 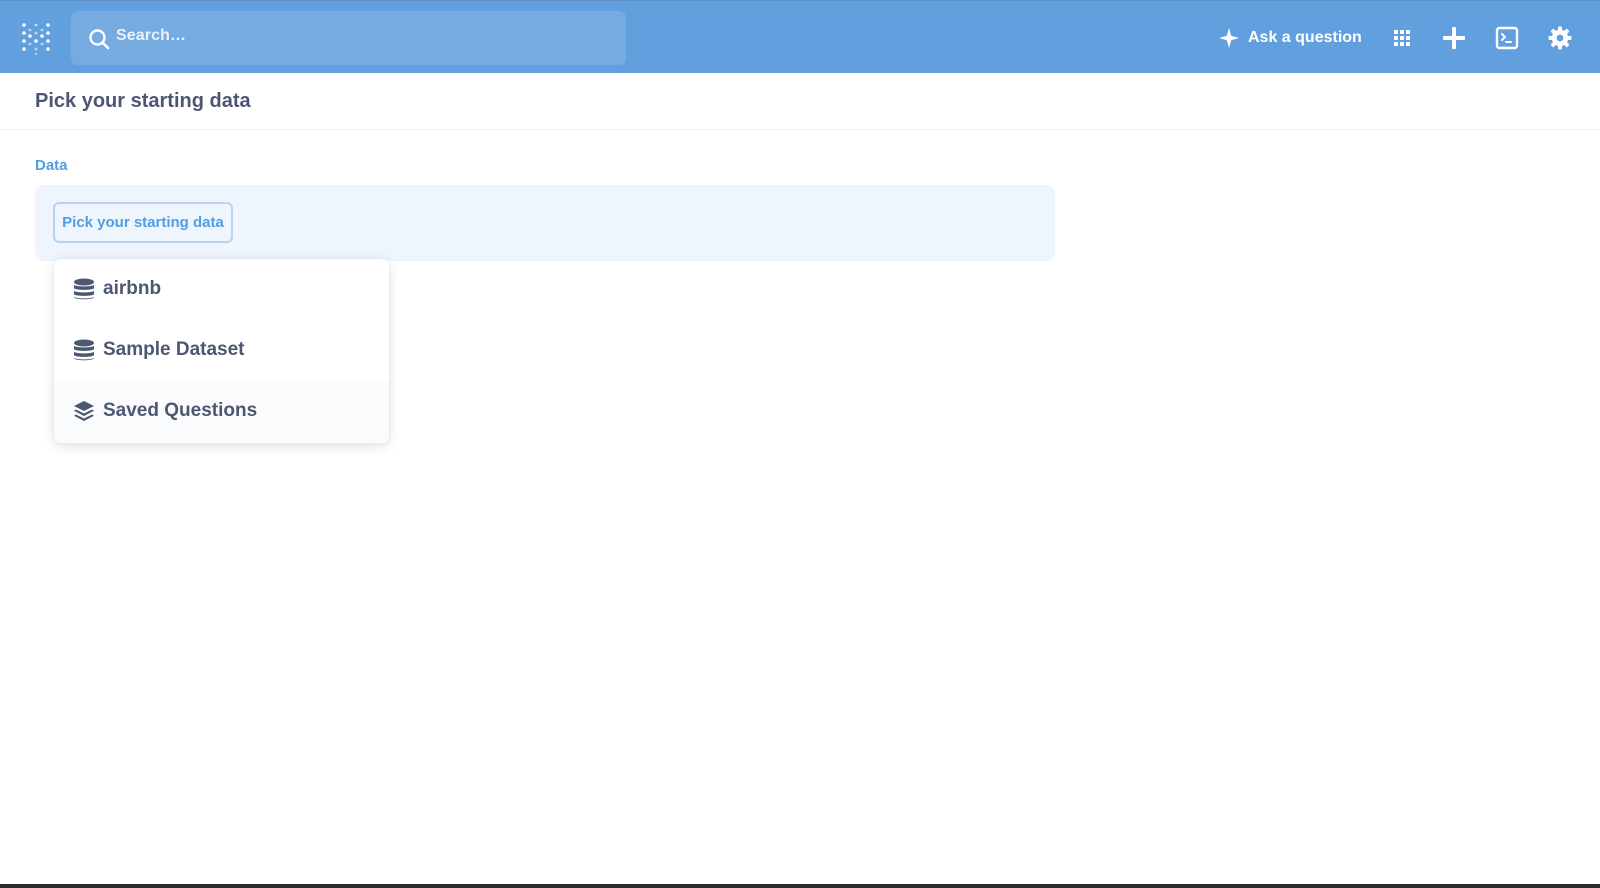 What do you see at coordinates (1560, 38) in the screenshot?
I see `gear-icon` at bounding box center [1560, 38].